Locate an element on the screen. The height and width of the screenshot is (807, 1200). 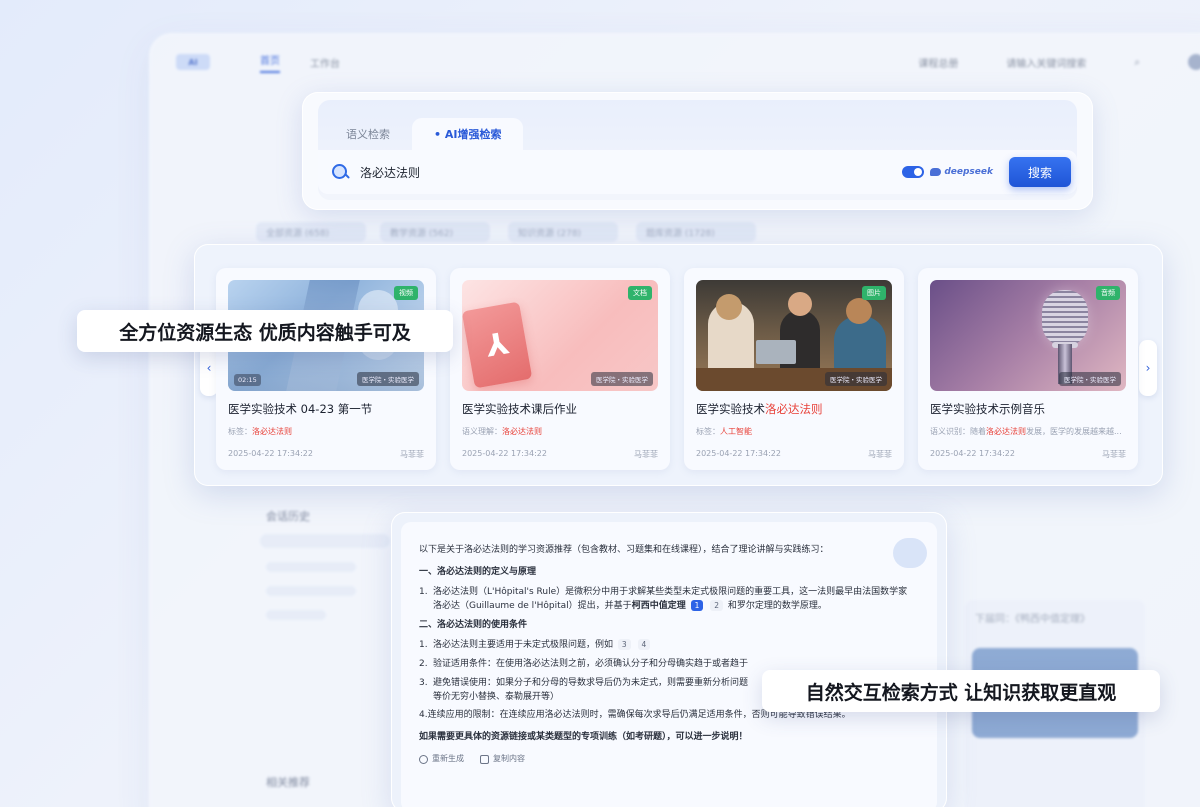
callout-resource-ecosystem: 全方位资源生态 优质内容触手可及 is located at coordinates (265, 331).